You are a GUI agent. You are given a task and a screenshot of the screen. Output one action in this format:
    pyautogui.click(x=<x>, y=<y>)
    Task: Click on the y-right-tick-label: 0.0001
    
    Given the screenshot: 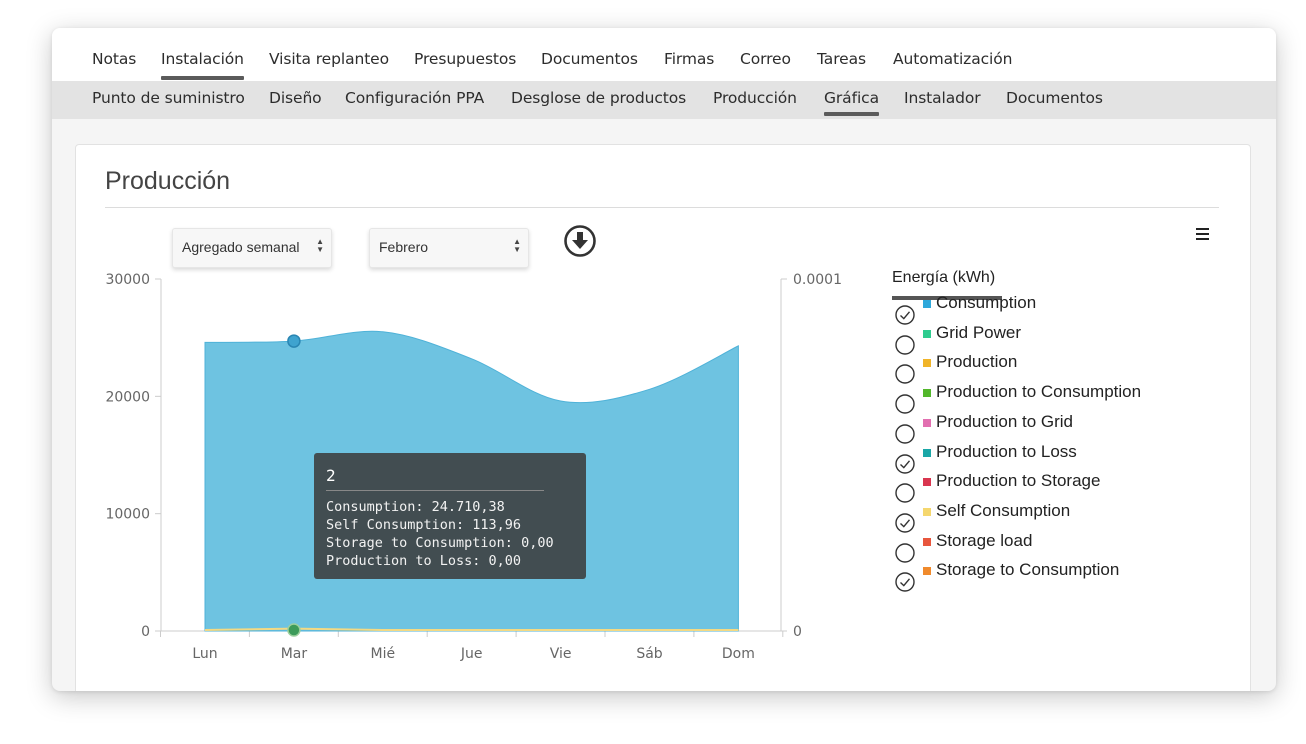 What is the action you would take?
    pyautogui.click(x=817, y=280)
    